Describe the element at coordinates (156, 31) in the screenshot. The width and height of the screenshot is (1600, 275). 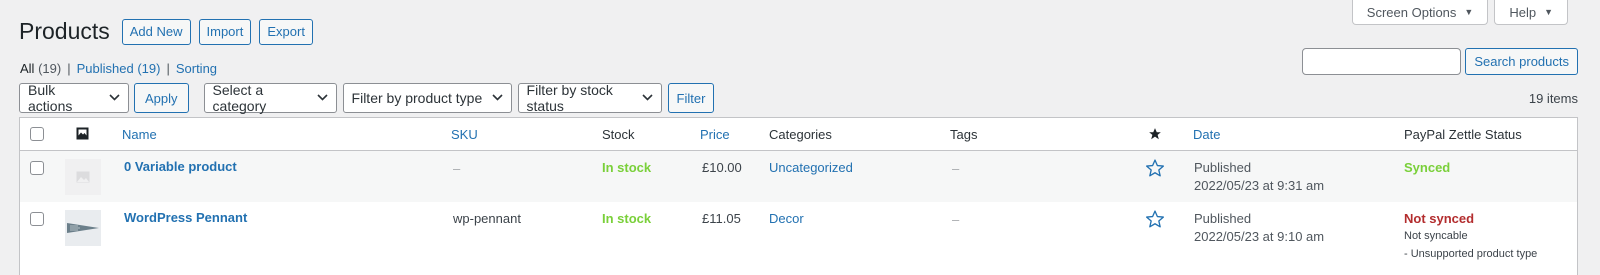
I see `add-new-button: Add New` at that location.